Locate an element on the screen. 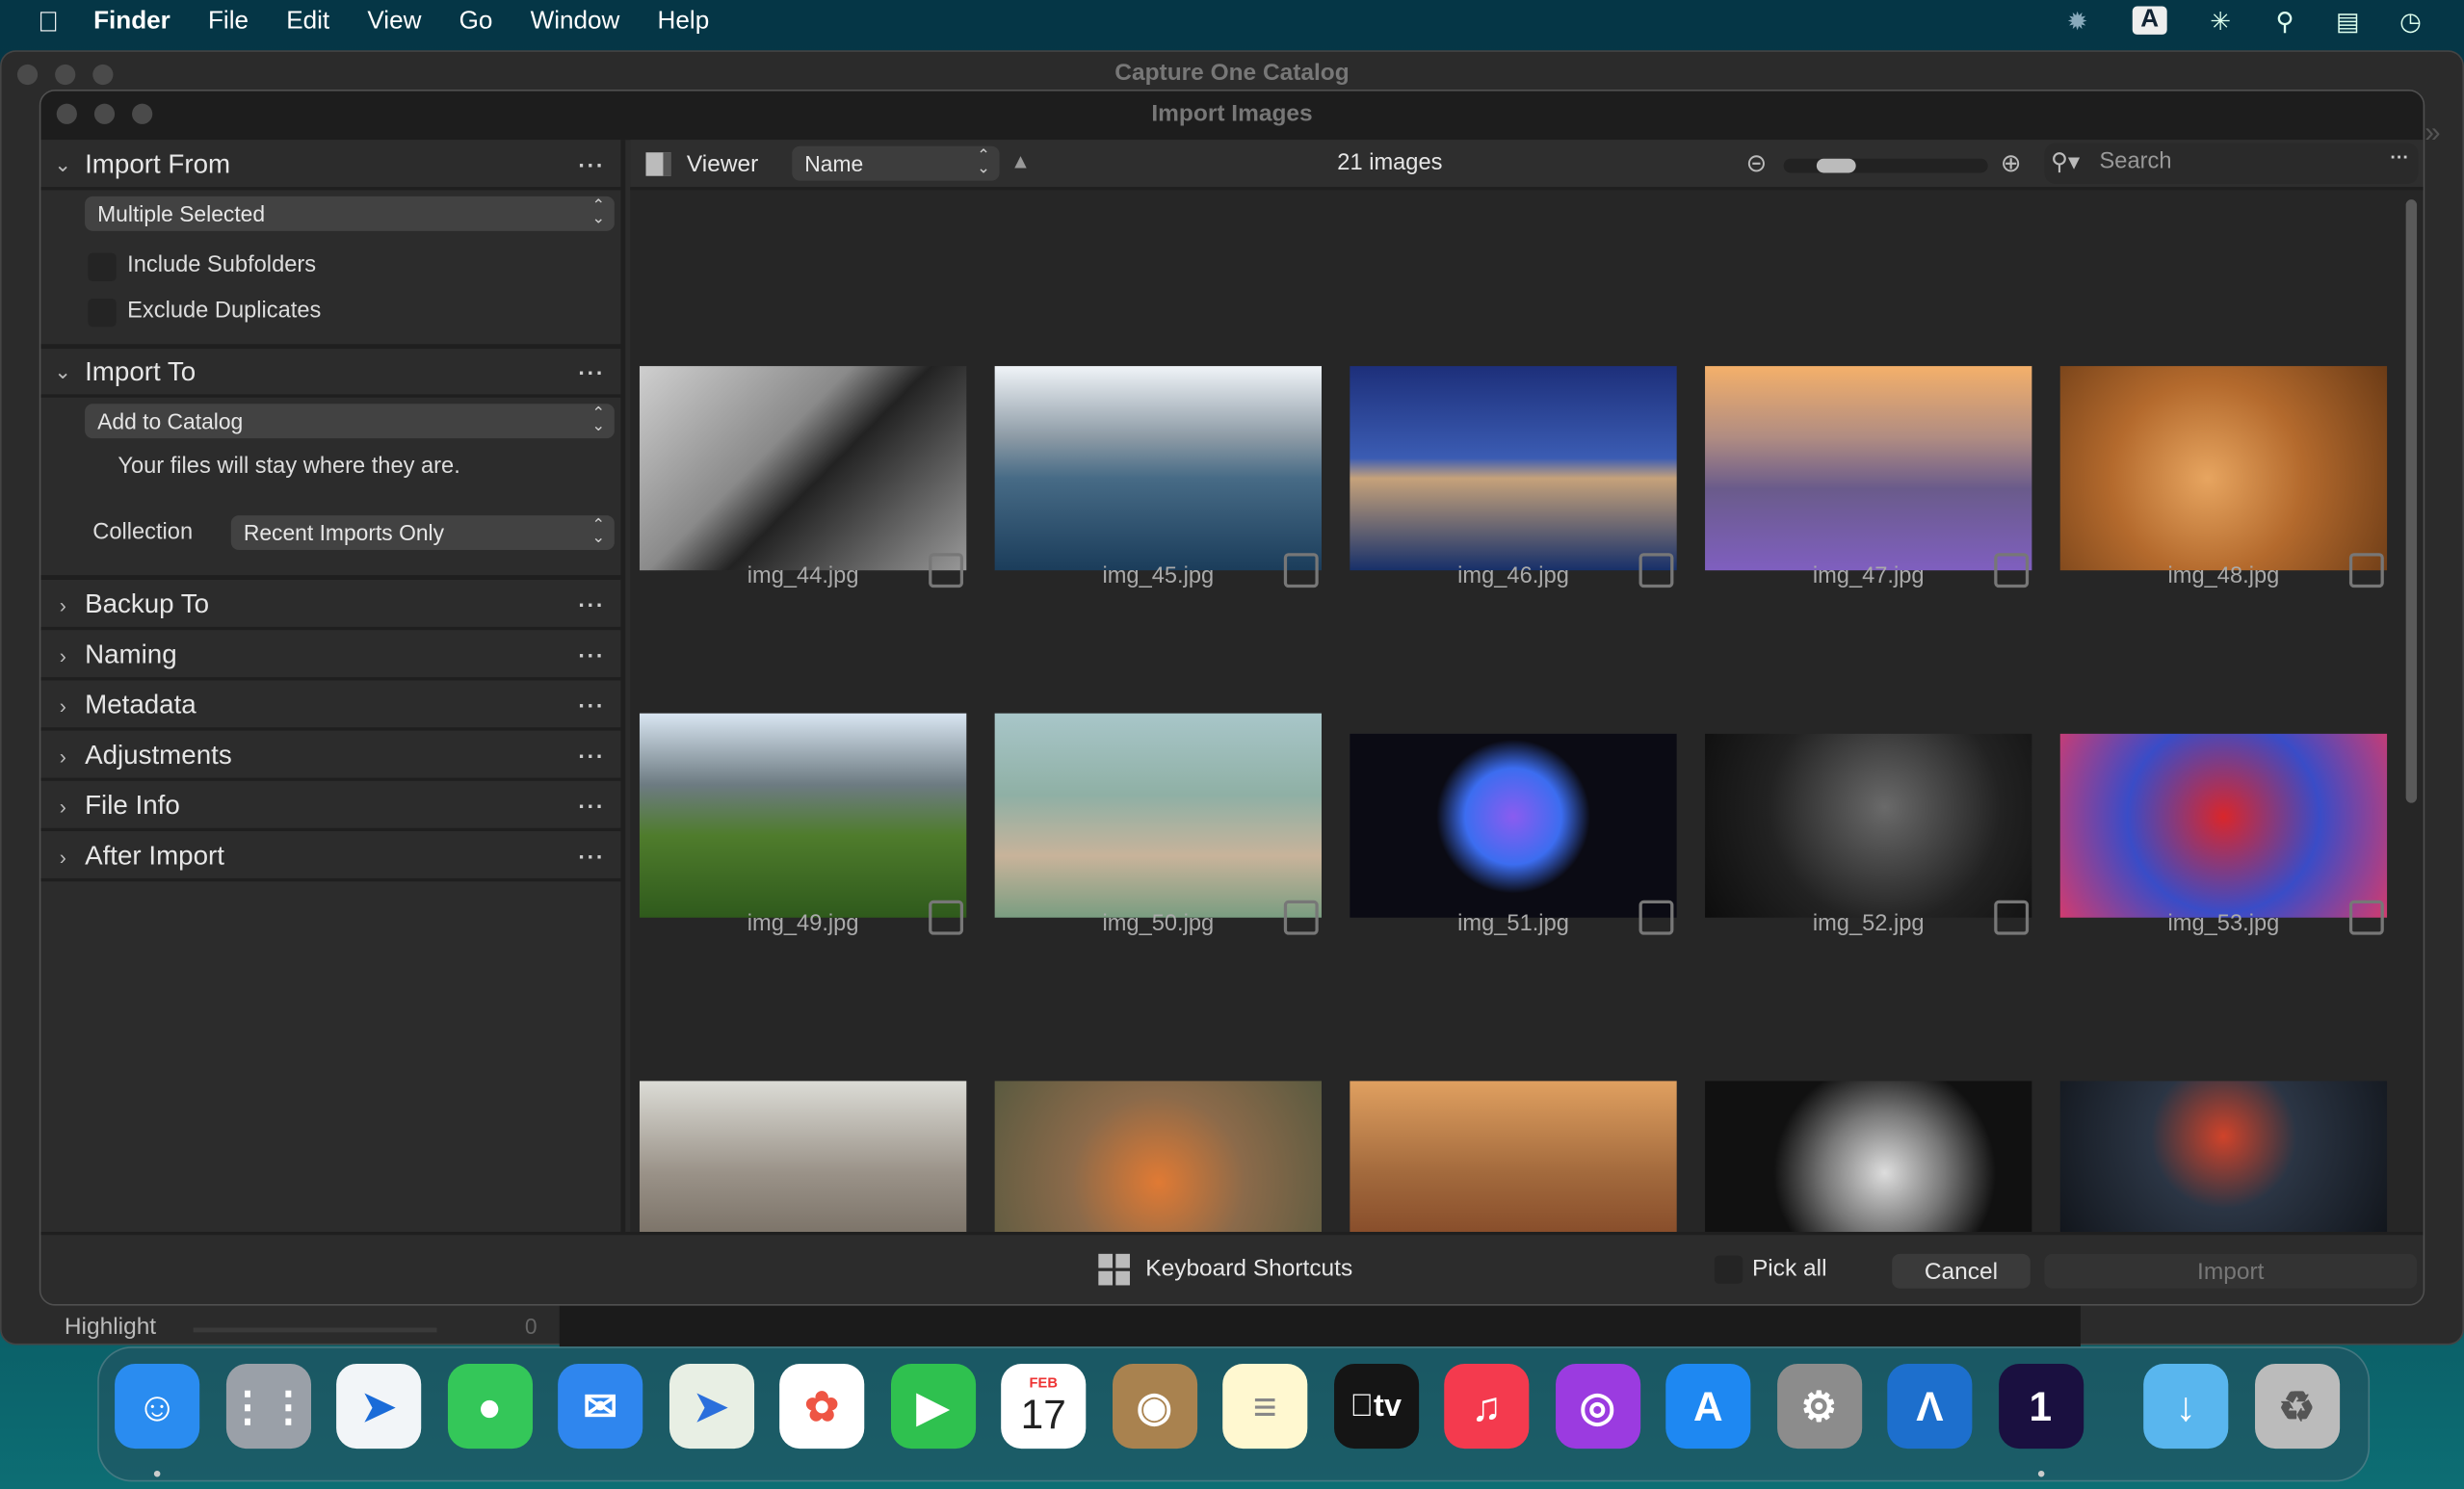 The height and width of the screenshot is (1489, 2464). dock-downloads-icon: ↓ is located at coordinates (2186, 1407).